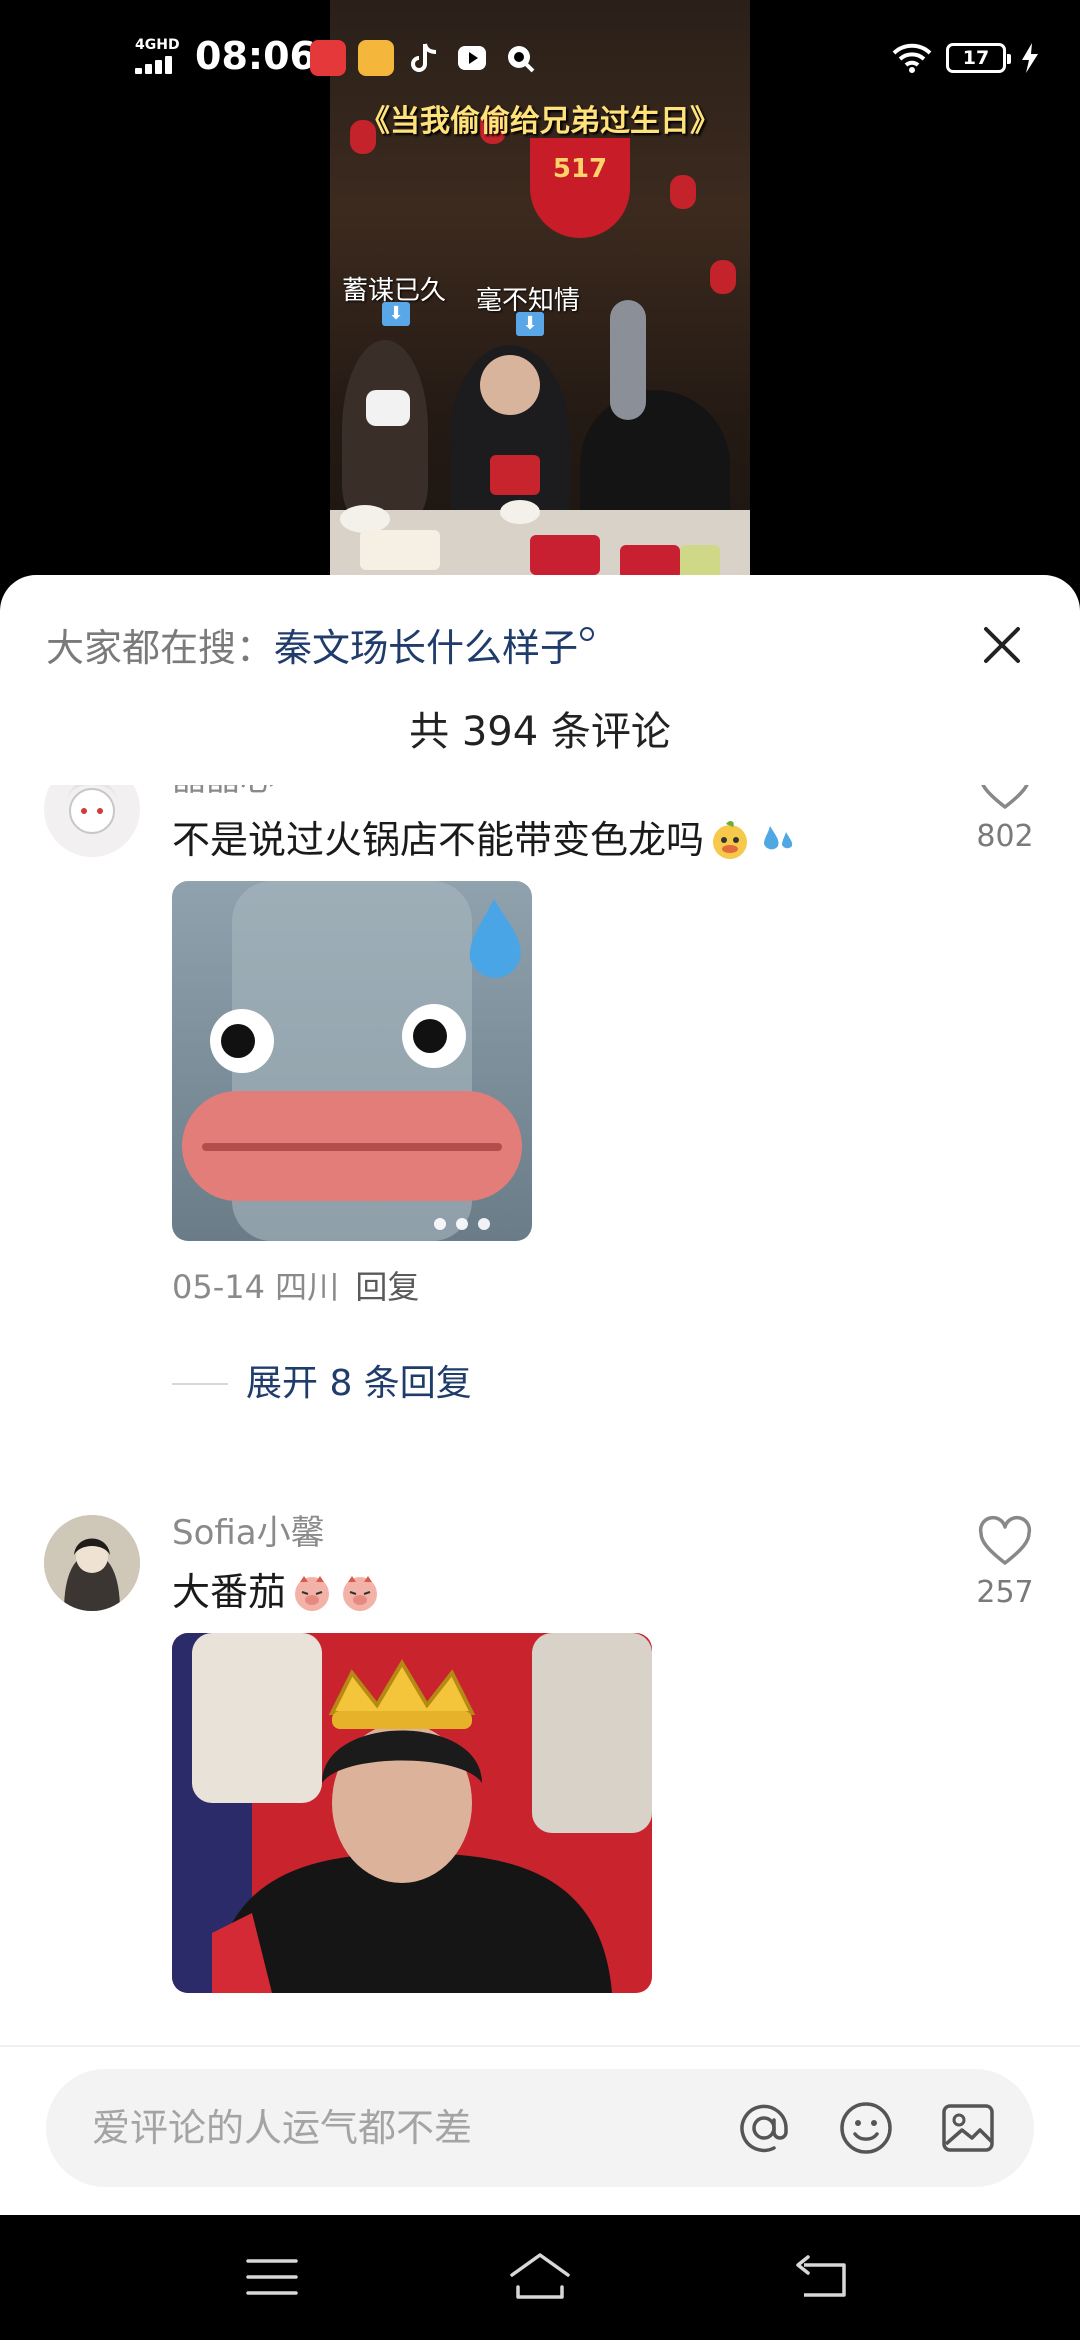 The width and height of the screenshot is (1080, 2340). Describe the element at coordinates (778, 840) in the screenshot. I see `sweat-drops-emoji` at that location.